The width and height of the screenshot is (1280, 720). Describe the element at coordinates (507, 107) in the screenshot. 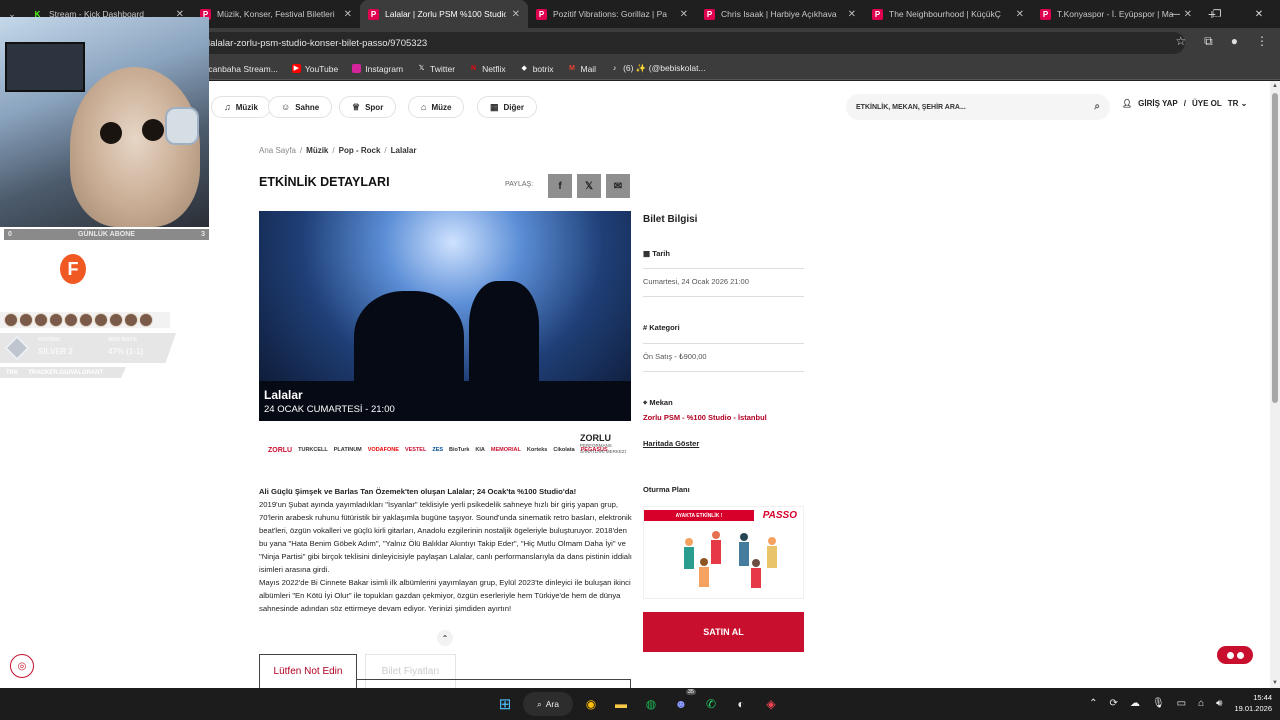

I see `nav-diger: ▦ Diğer` at that location.